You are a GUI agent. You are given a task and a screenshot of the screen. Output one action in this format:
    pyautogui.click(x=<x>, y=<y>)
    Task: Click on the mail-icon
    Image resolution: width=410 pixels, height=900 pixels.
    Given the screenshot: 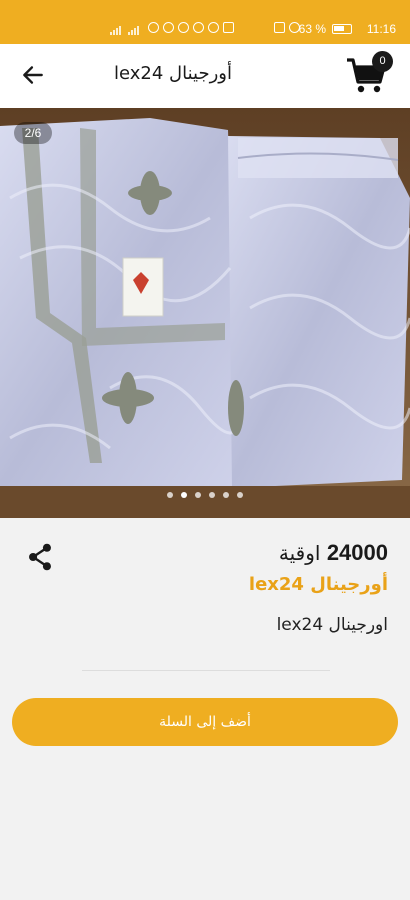 What is the action you would take?
    pyautogui.click(x=228, y=27)
    